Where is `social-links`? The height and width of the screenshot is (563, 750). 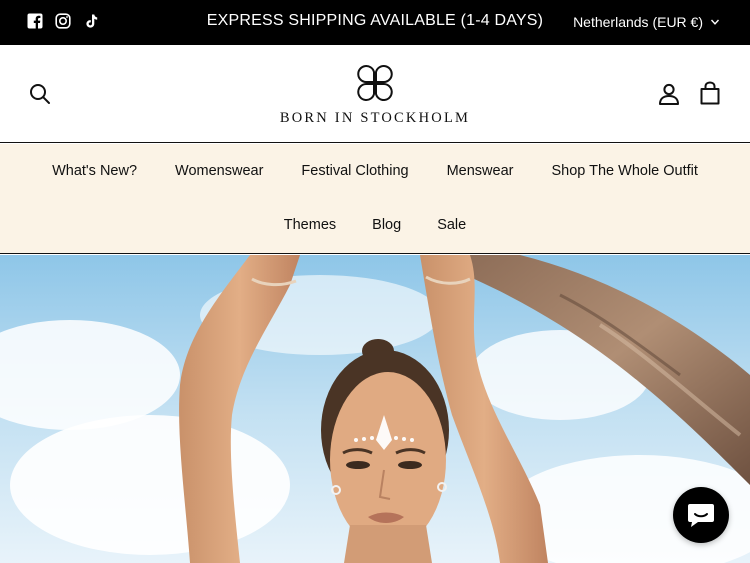 social-links is located at coordinates (63, 21).